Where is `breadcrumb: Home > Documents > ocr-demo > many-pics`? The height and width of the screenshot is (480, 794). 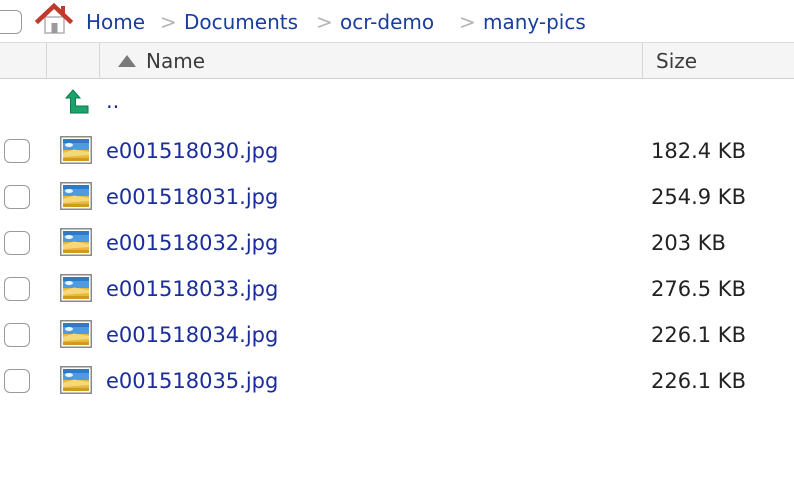 breadcrumb: Home > Documents > ocr-demo > many-pics is located at coordinates (397, 21).